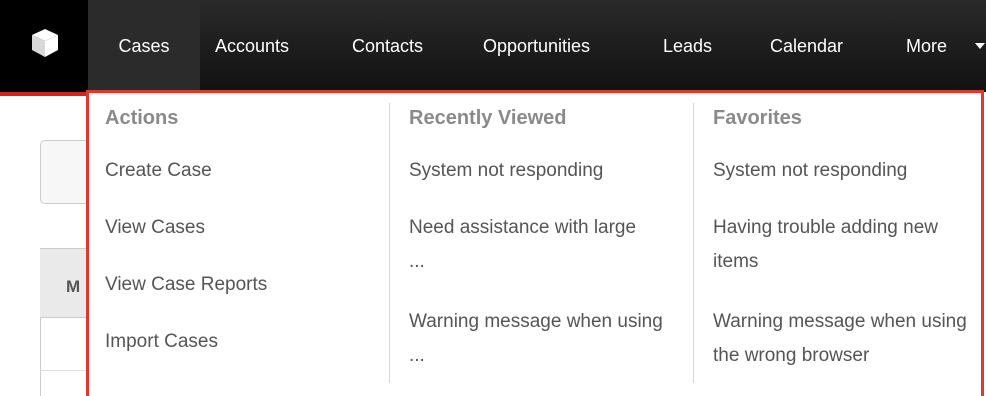 The image size is (986, 396). What do you see at coordinates (806, 46) in the screenshot?
I see `nav-tab-calendar: Calendar` at bounding box center [806, 46].